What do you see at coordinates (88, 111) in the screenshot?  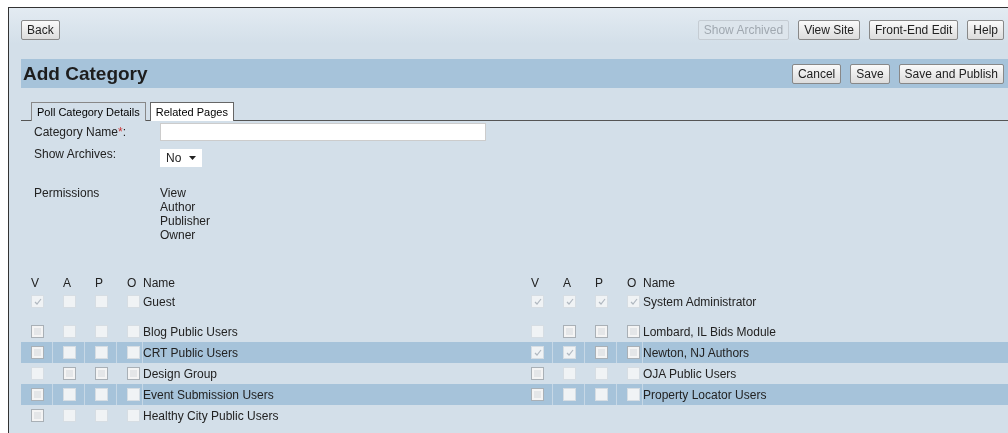 I see `tab: Poll Category Details` at bounding box center [88, 111].